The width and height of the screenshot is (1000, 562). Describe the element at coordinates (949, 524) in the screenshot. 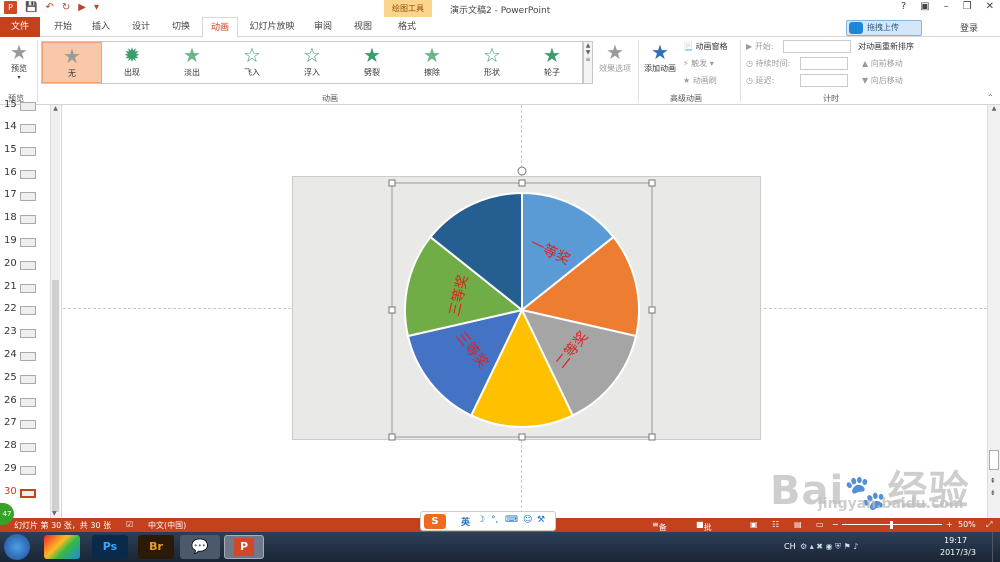

I see `zoom-in-icon: +` at that location.